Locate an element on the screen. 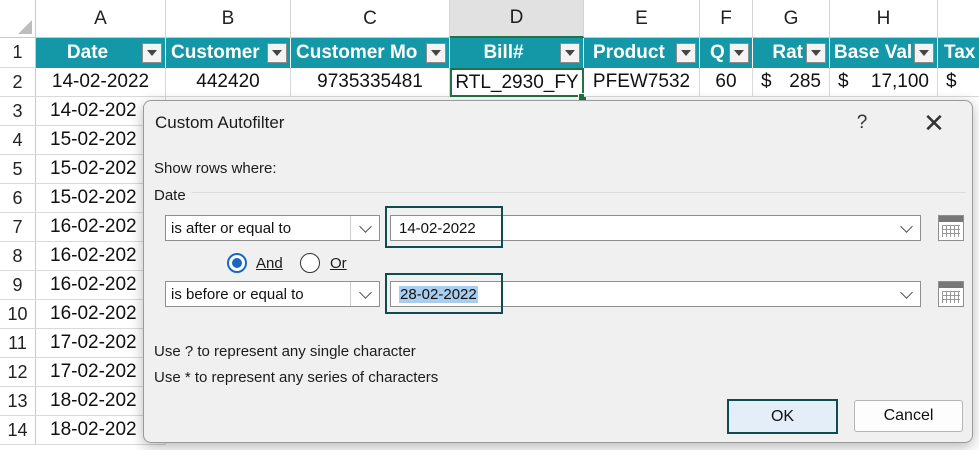  table-header-label: Customer is located at coordinates (215, 52).